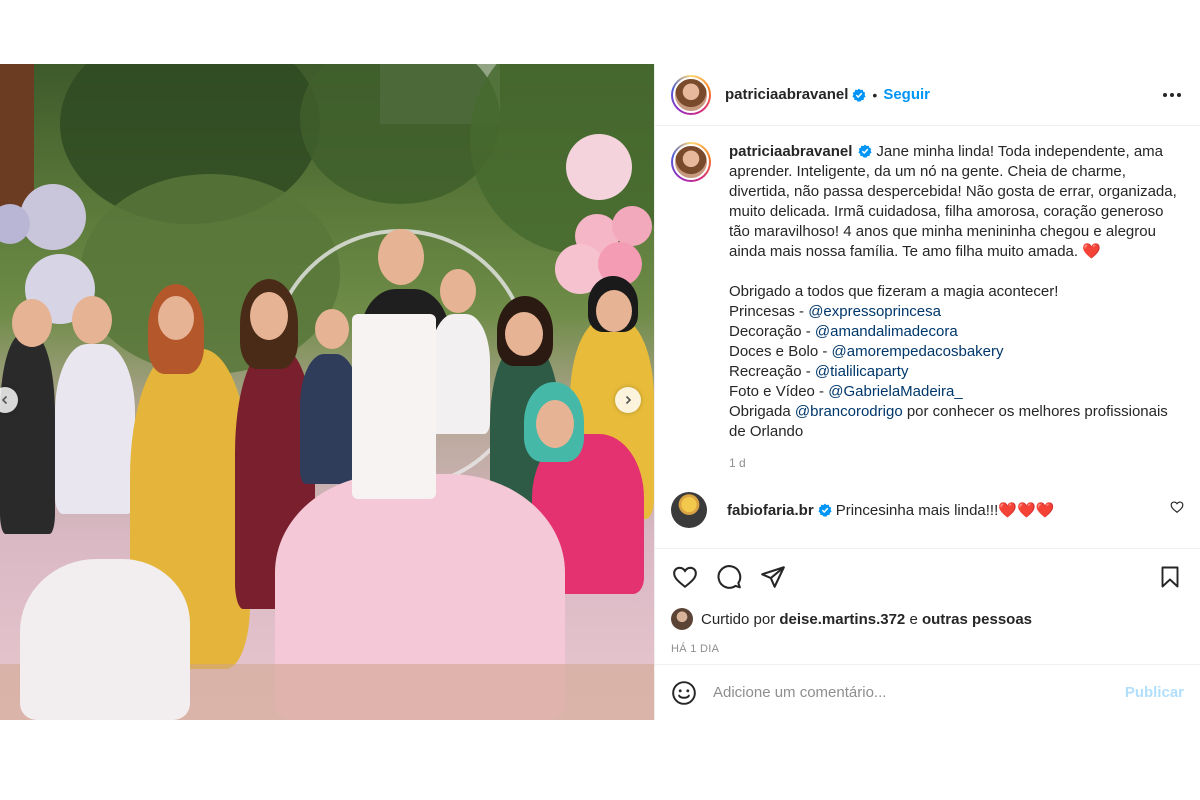 This screenshot has height=800, width=1200. I want to click on save-button, so click(1170, 577).